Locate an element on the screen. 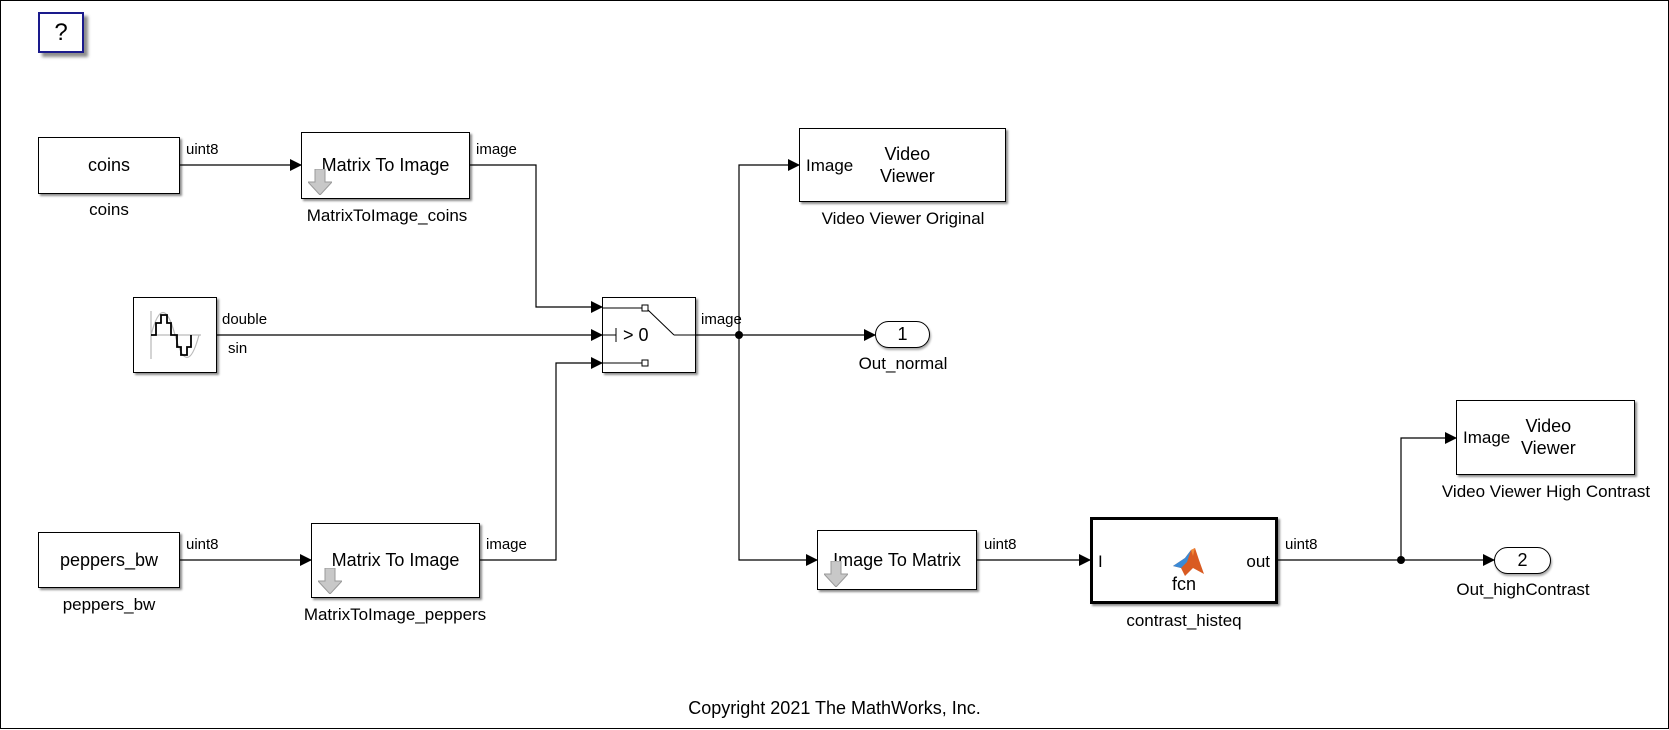  block-text: coins is located at coordinates (109, 165).